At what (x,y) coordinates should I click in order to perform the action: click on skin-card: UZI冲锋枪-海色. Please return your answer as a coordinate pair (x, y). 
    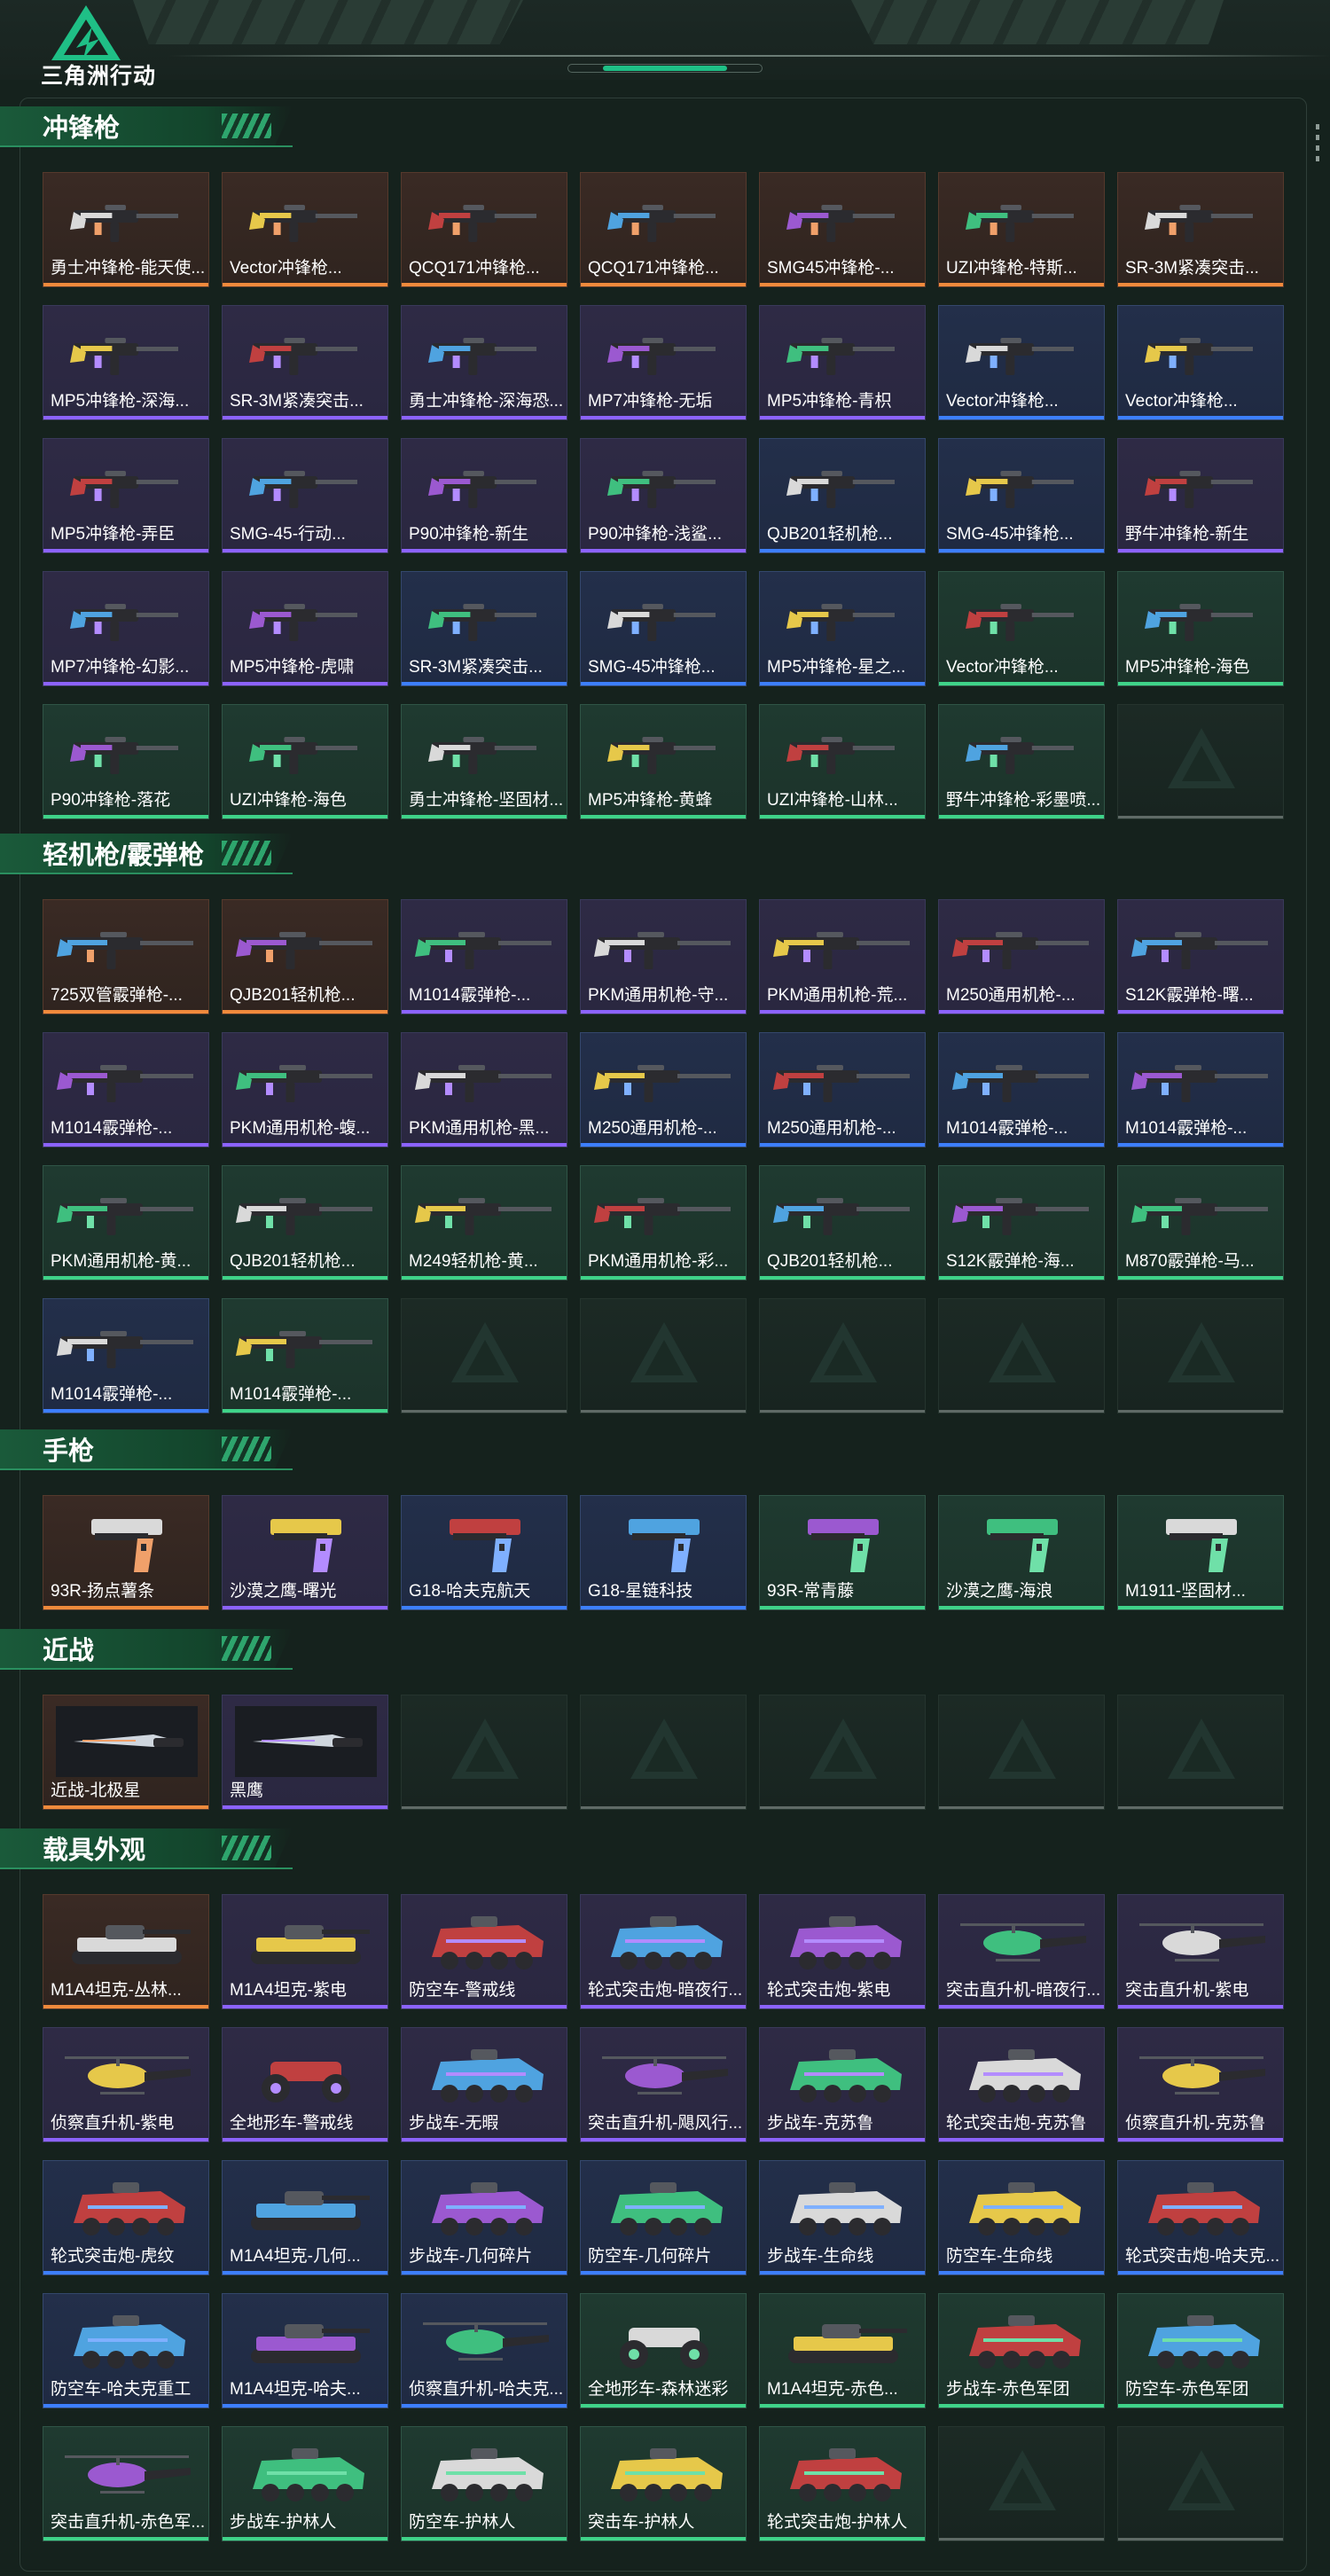
    Looking at the image, I should click on (305, 761).